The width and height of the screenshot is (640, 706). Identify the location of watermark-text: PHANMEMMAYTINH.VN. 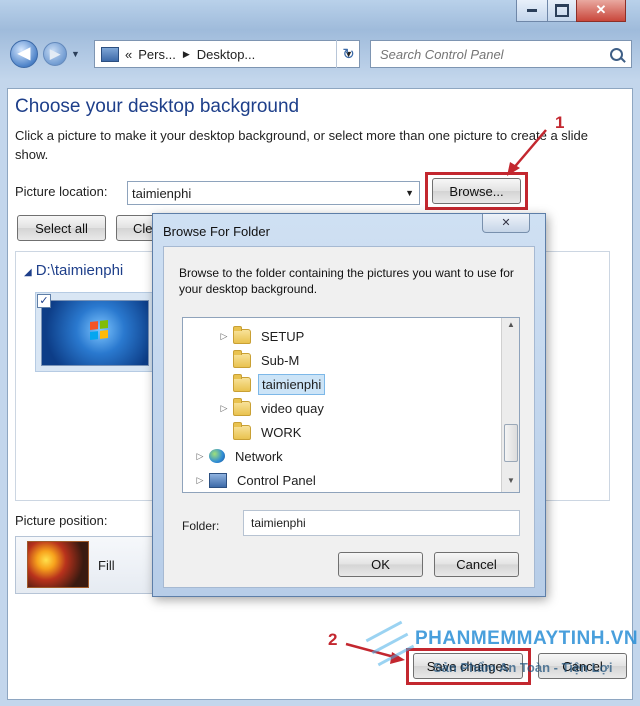
(527, 638).